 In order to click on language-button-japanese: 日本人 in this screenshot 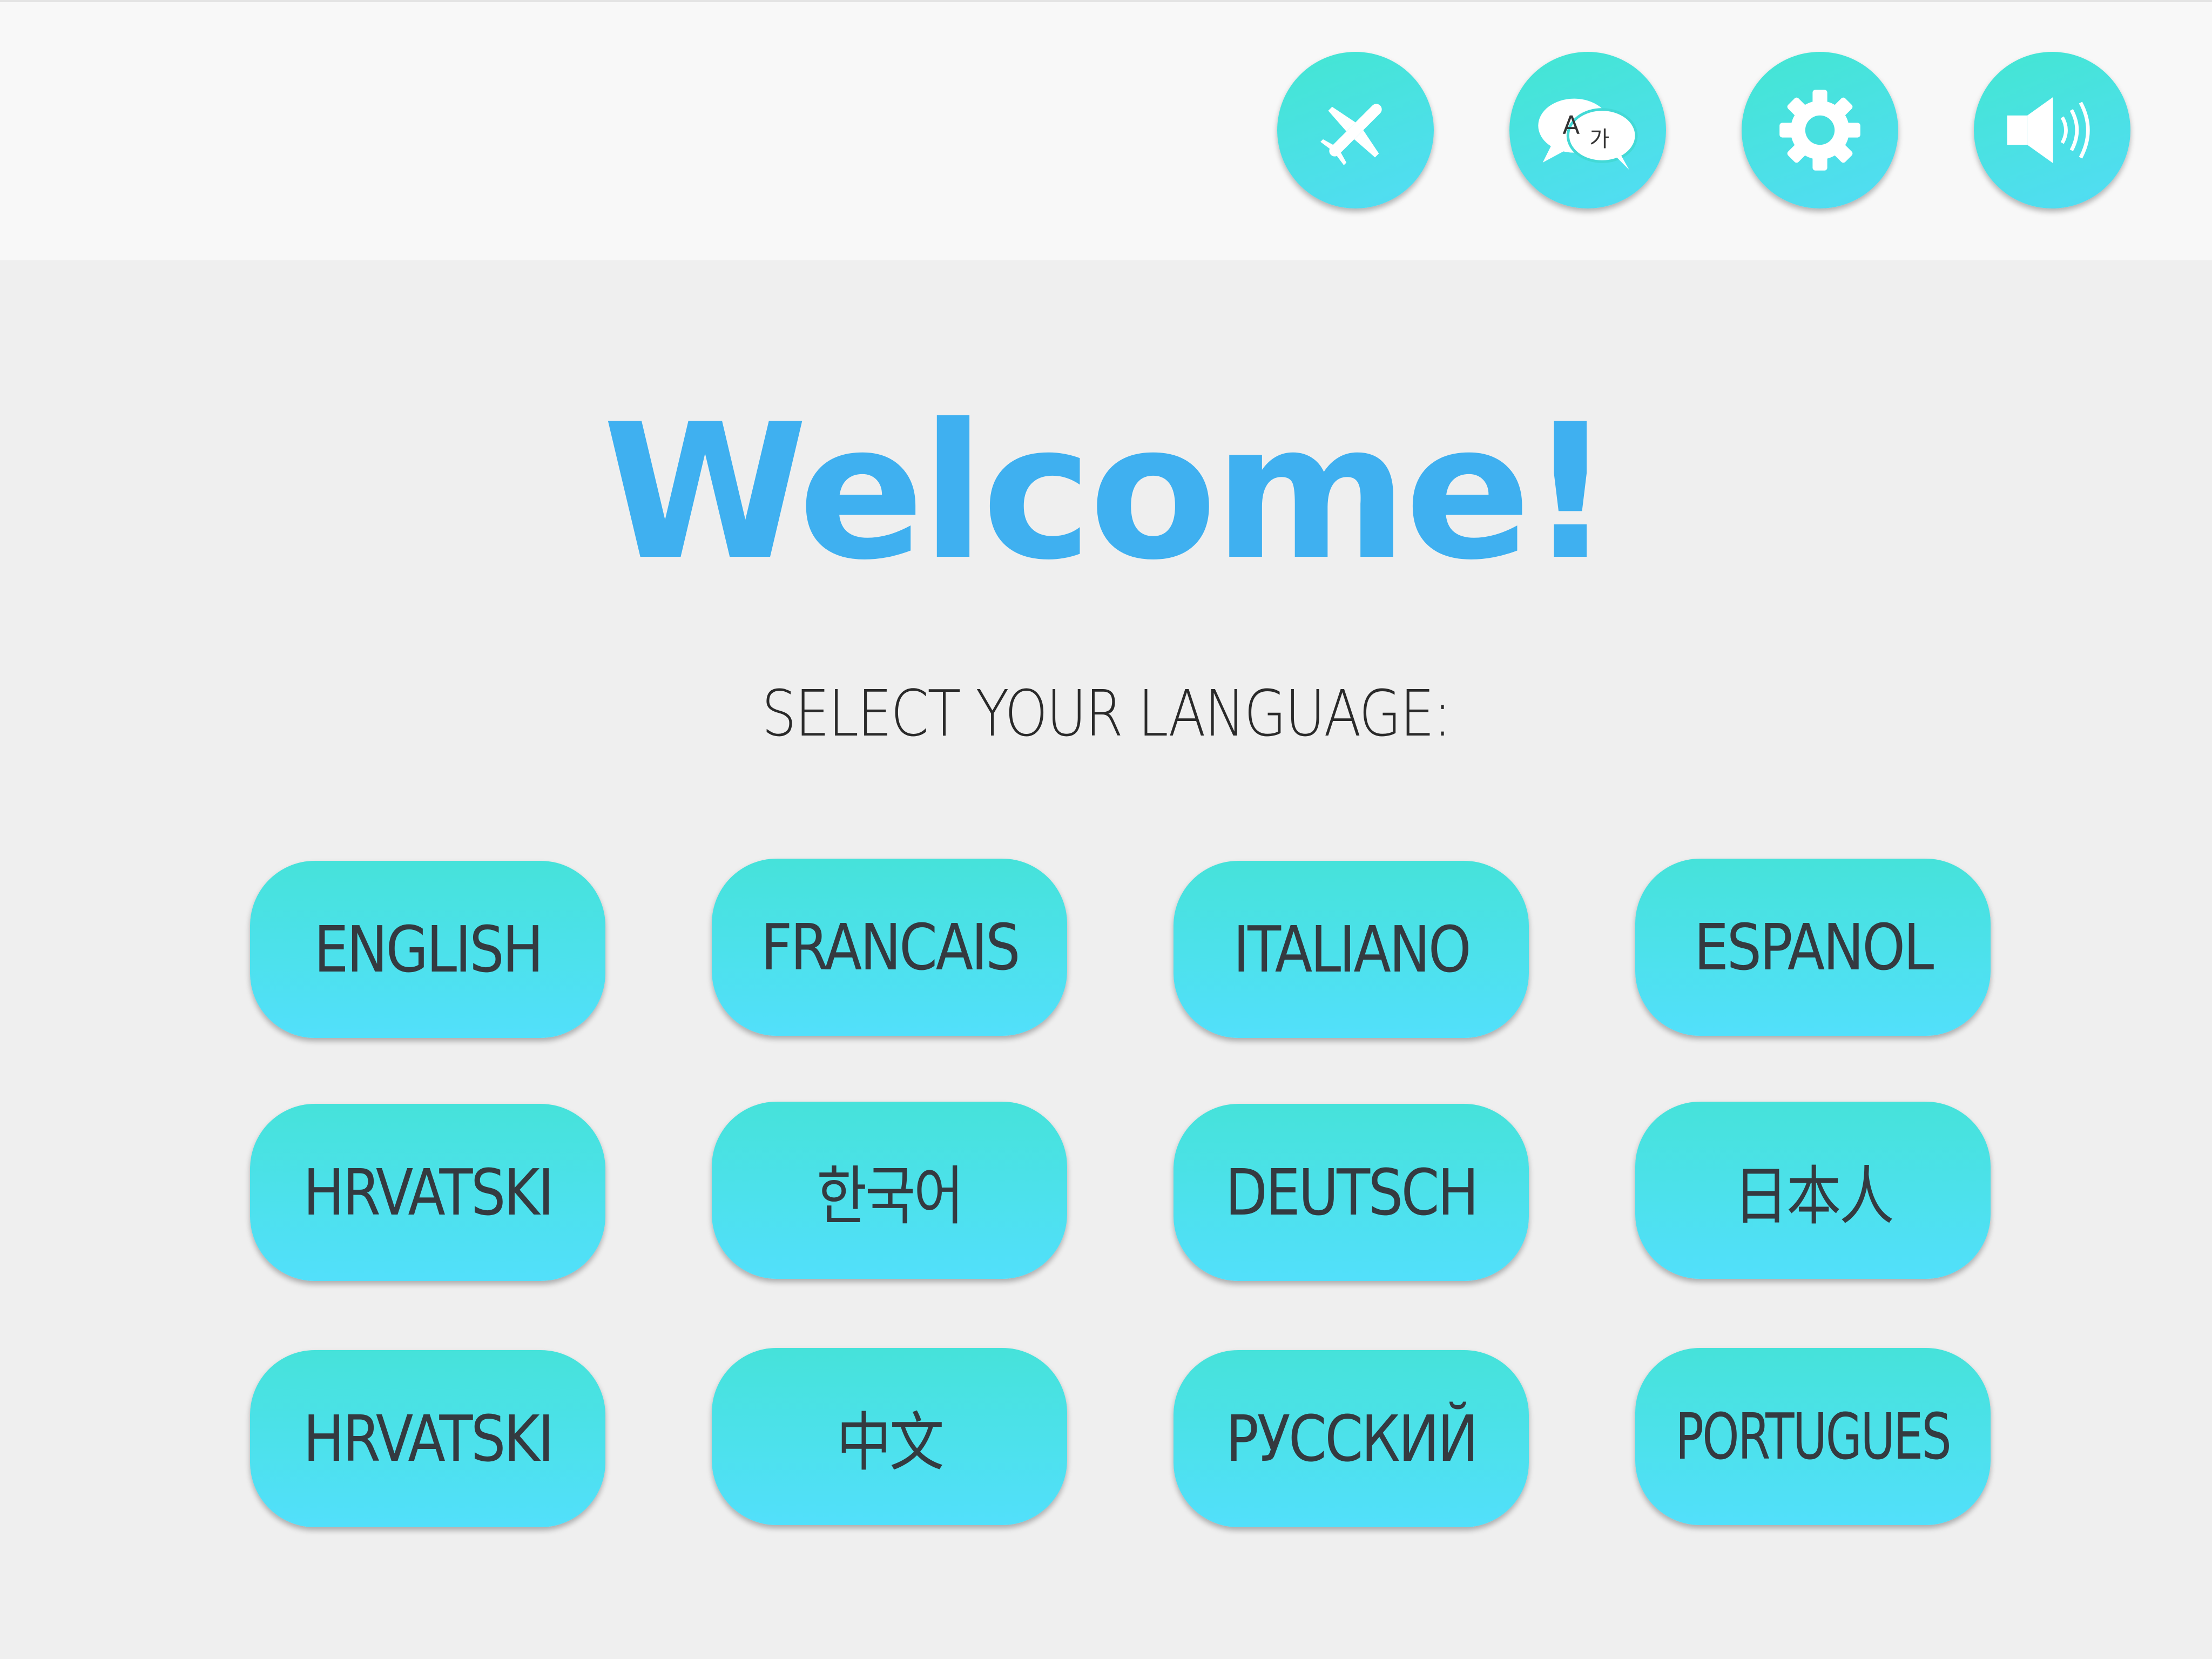, I will do `click(1813, 1190)`.